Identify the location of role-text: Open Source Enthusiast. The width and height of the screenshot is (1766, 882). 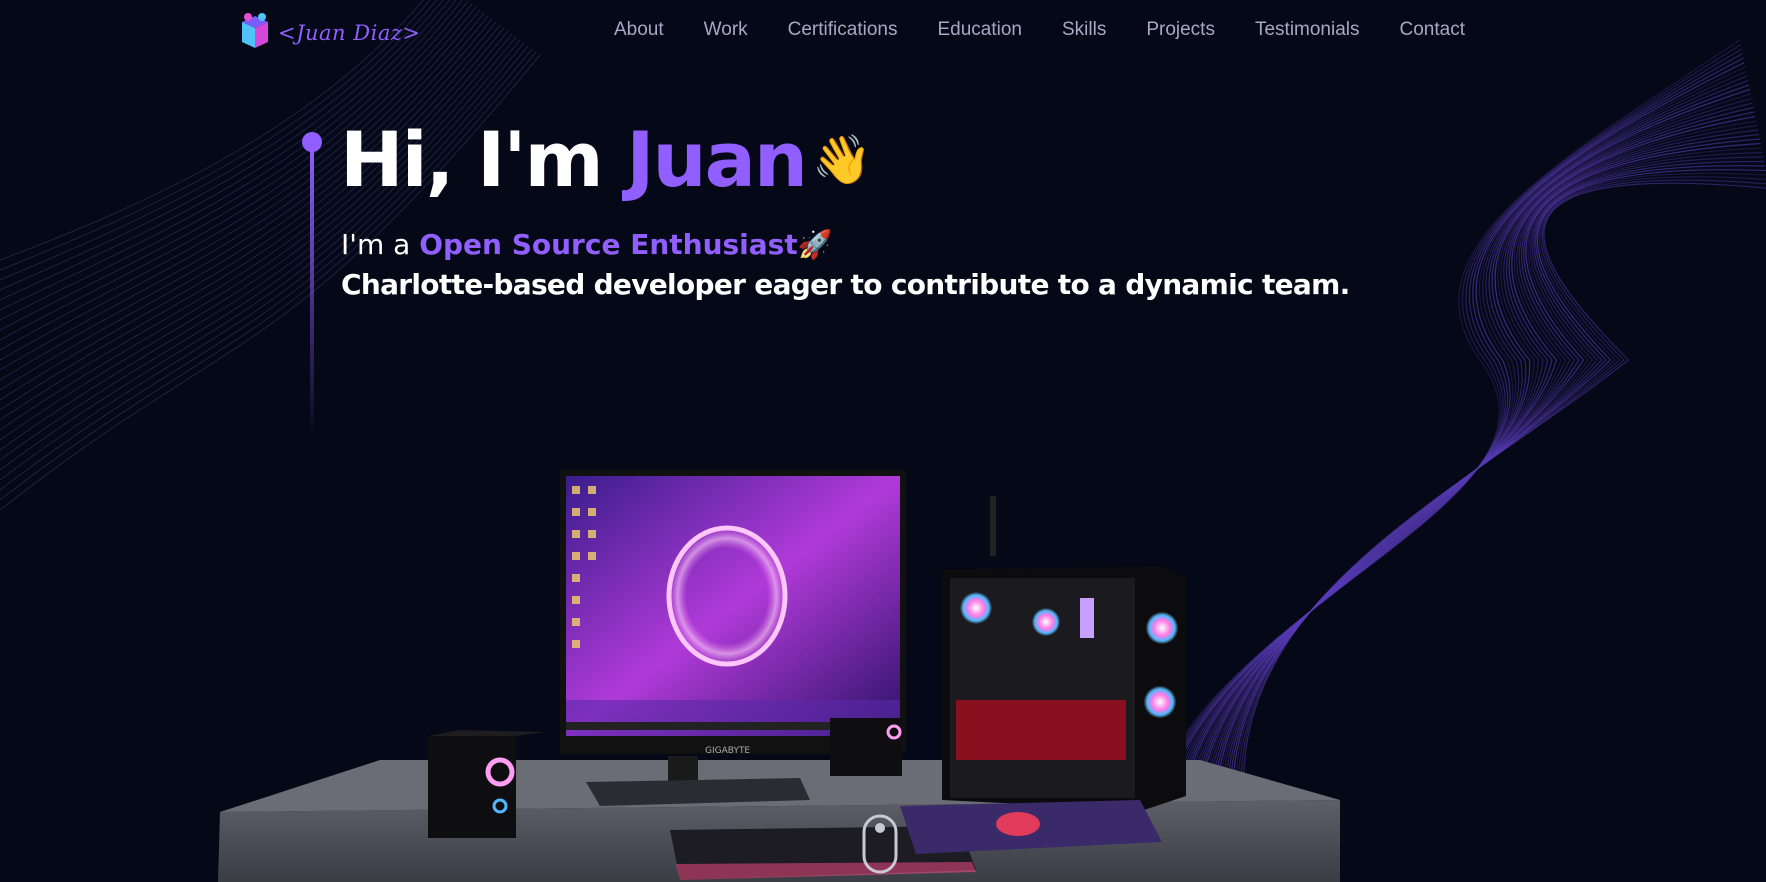
(608, 244).